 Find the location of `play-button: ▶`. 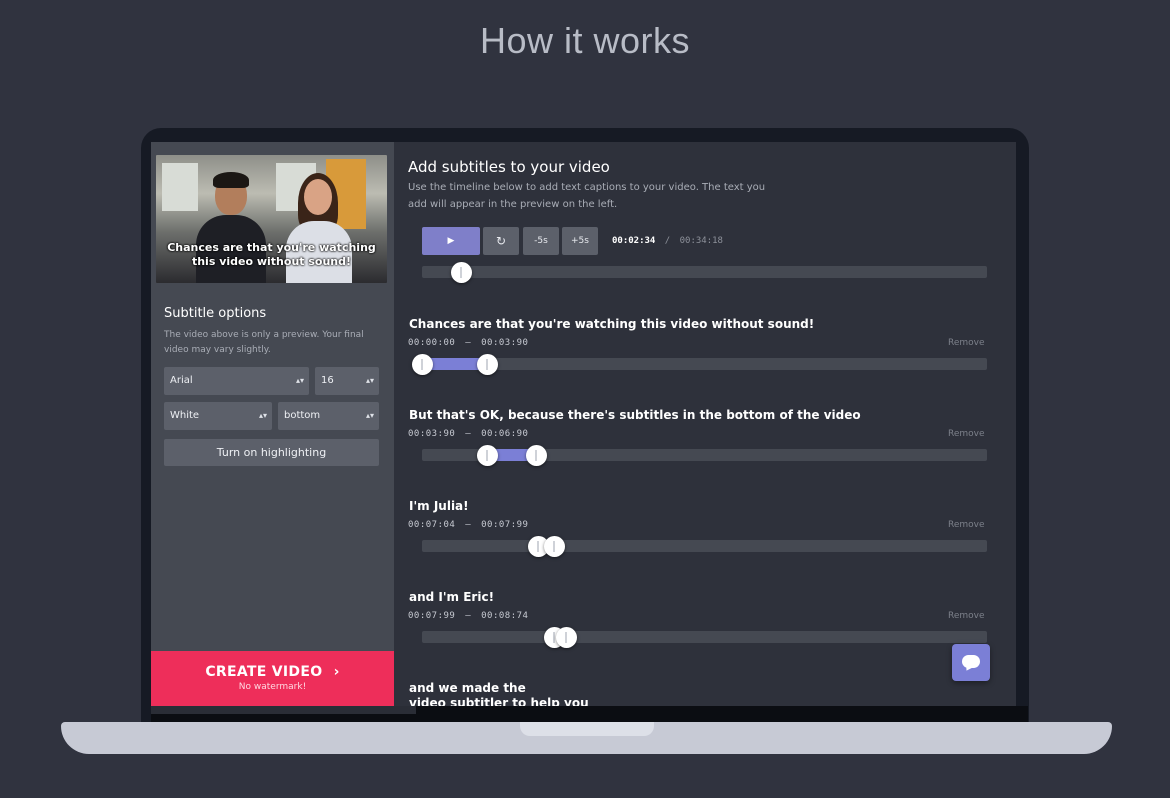

play-button: ▶ is located at coordinates (451, 241).